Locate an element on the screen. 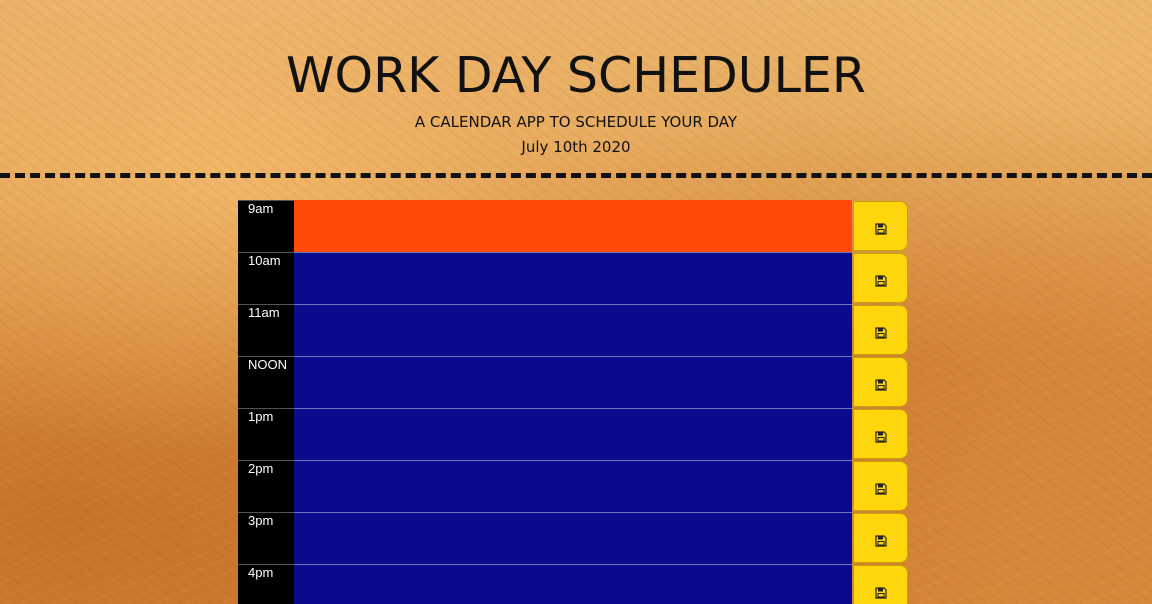 This screenshot has width=1152, height=604. page-title: WORK DAY SCHEDULER is located at coordinates (576, 75).